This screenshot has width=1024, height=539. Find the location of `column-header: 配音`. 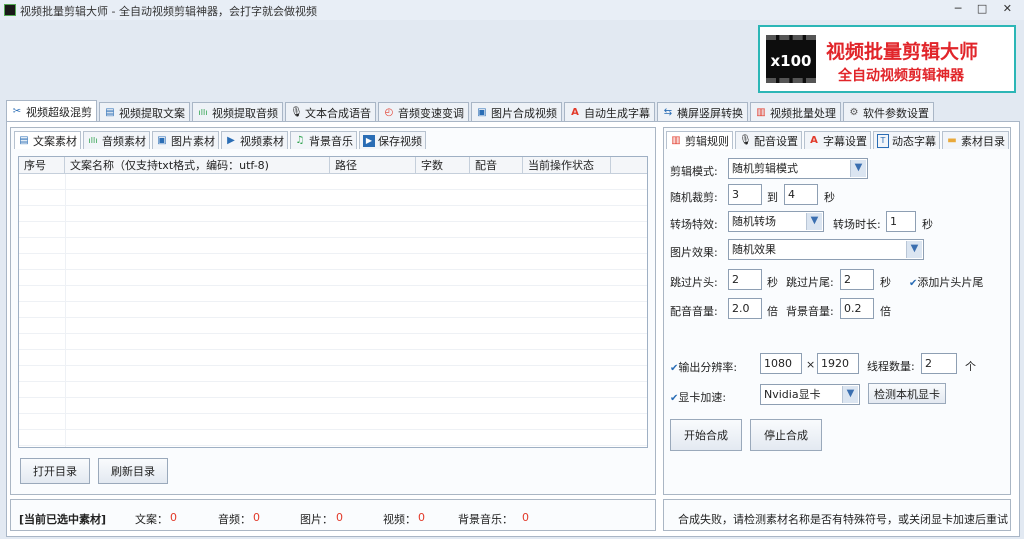

column-header: 配音 is located at coordinates (496, 165).